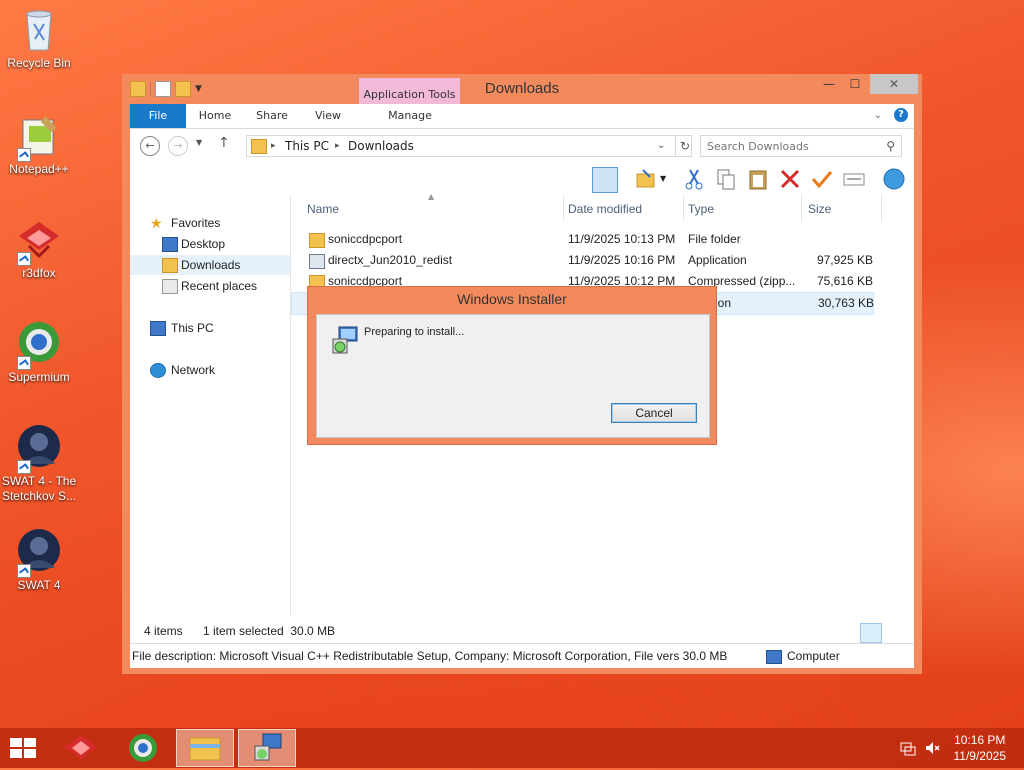 This screenshot has height=770, width=1024. I want to click on dialog-body: Preparing to install... Cancel, so click(513, 376).